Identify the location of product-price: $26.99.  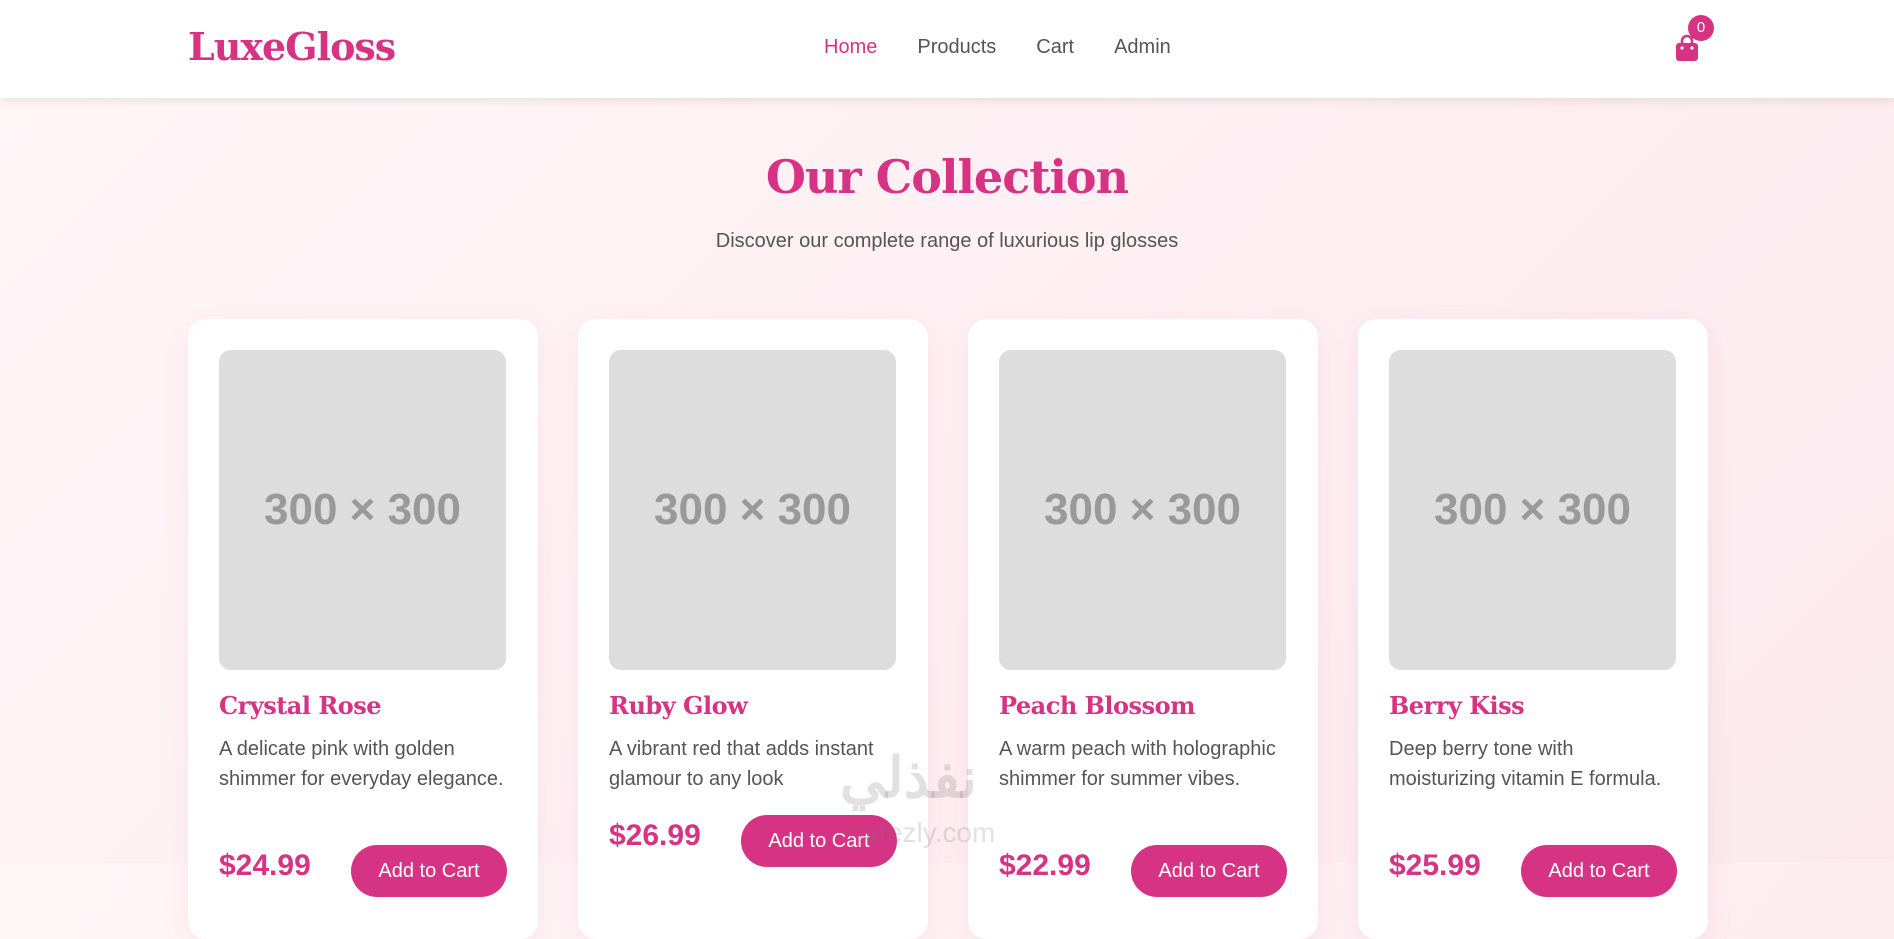
(655, 835).